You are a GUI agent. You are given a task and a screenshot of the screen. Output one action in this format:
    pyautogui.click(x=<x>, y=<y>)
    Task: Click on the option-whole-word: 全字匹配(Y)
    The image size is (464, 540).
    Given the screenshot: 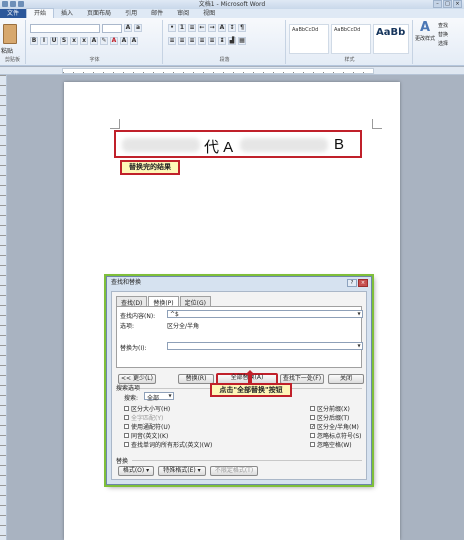 What is the action you would take?
    pyautogui.click(x=143, y=417)
    